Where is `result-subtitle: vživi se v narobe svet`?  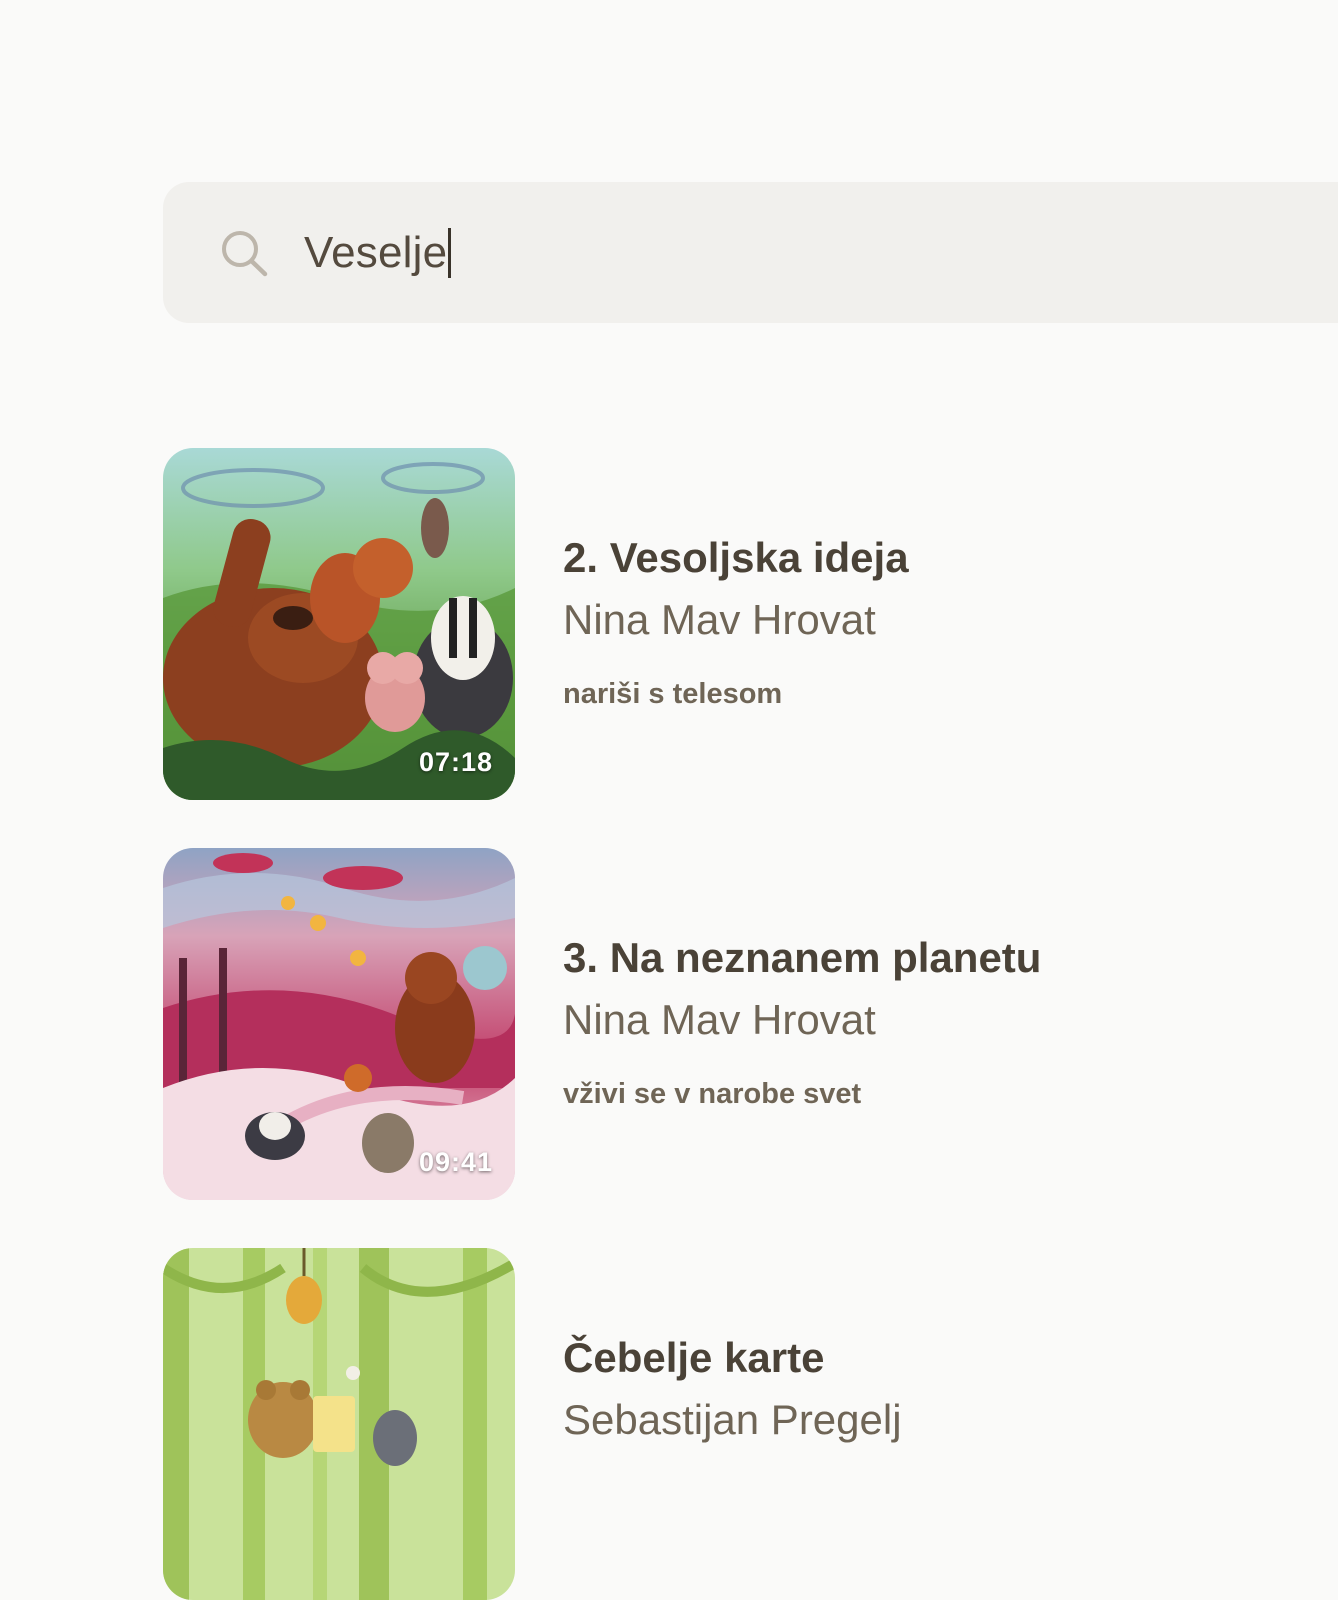 result-subtitle: vživi se v narobe svet is located at coordinates (712, 1094).